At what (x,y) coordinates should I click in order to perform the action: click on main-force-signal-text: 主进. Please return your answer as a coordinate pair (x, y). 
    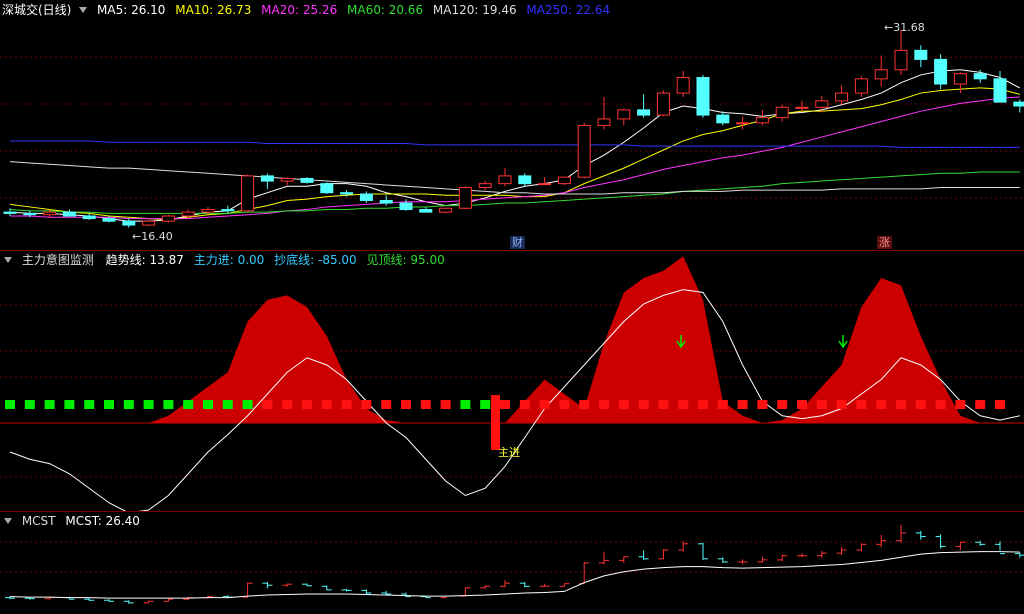
    Looking at the image, I should click on (509, 452).